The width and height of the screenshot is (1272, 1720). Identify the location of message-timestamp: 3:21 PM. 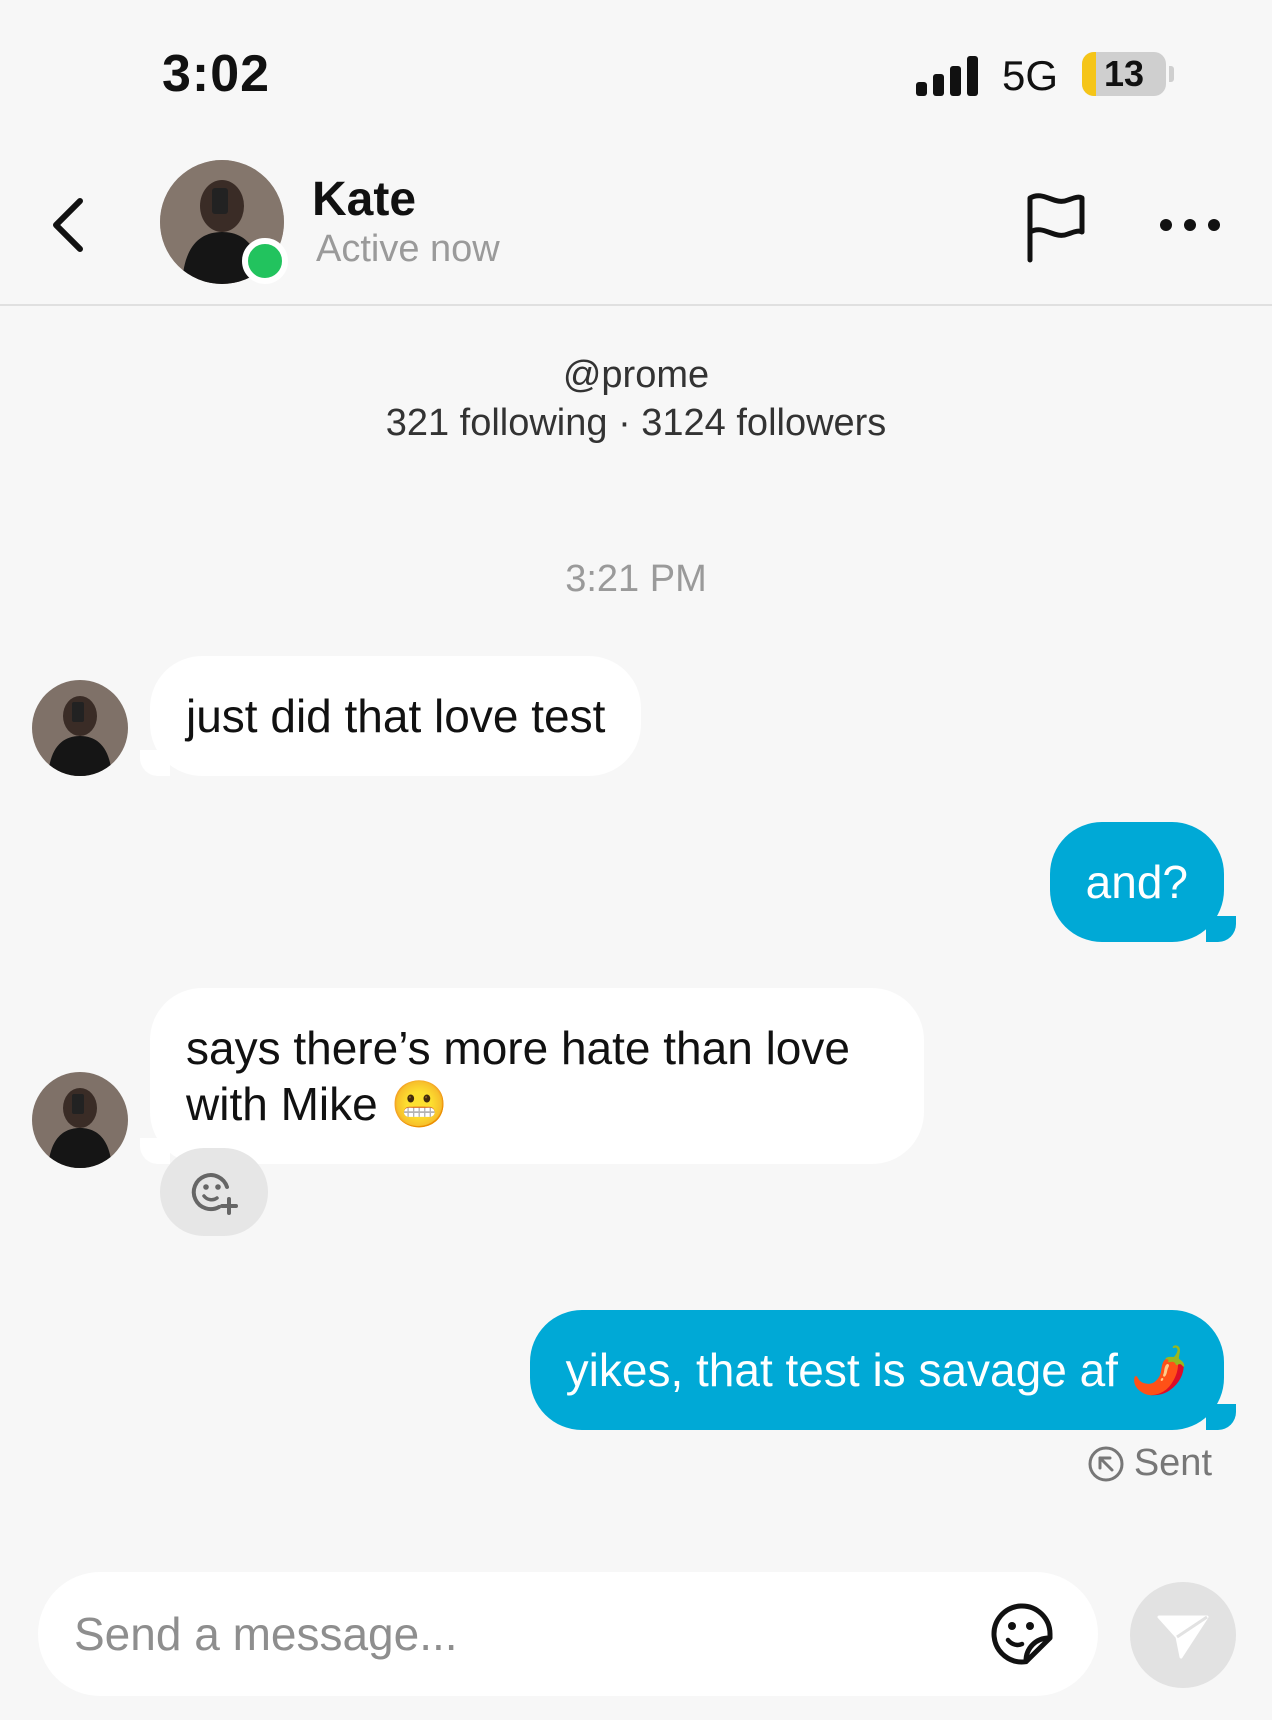
(636, 579).